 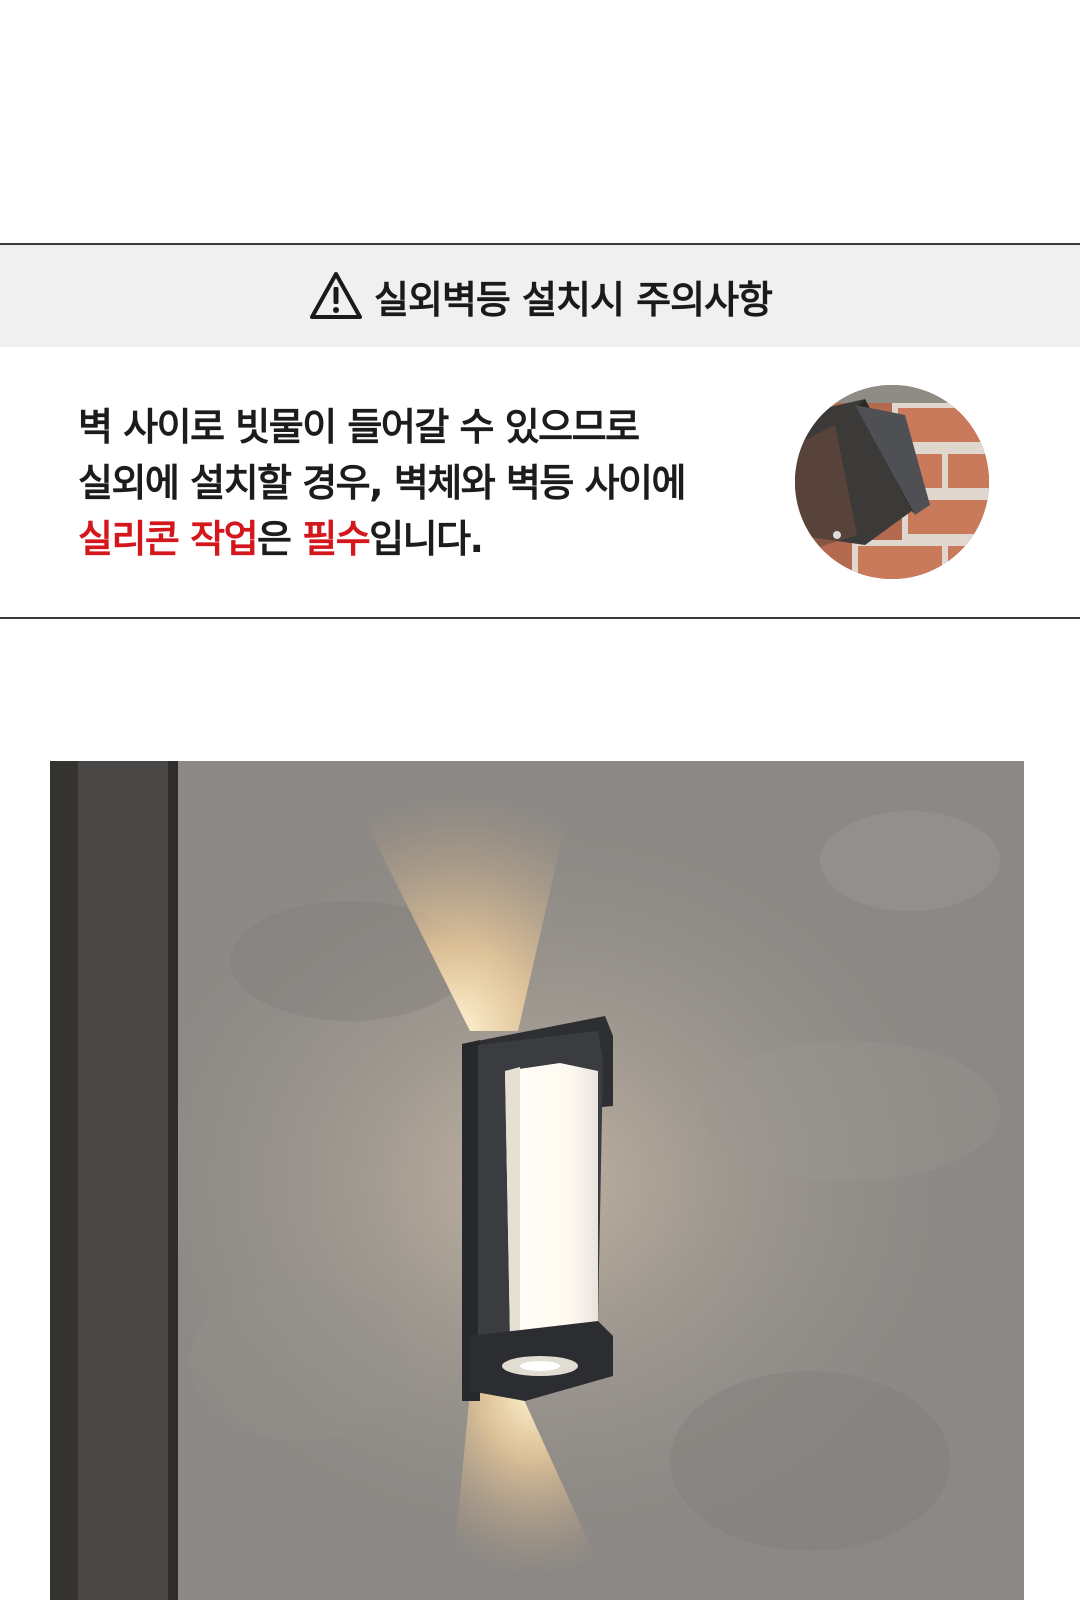 I want to click on silicone-work-highlight: 실리콘 작업, so click(x=168, y=539).